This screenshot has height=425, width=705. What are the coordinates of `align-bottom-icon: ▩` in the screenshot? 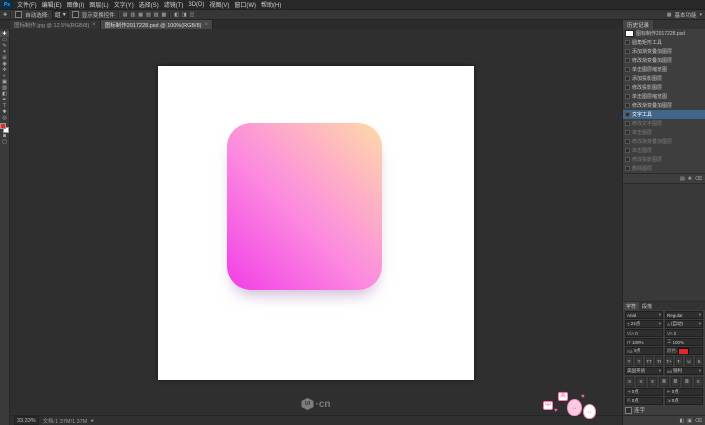 It's located at (163, 15).